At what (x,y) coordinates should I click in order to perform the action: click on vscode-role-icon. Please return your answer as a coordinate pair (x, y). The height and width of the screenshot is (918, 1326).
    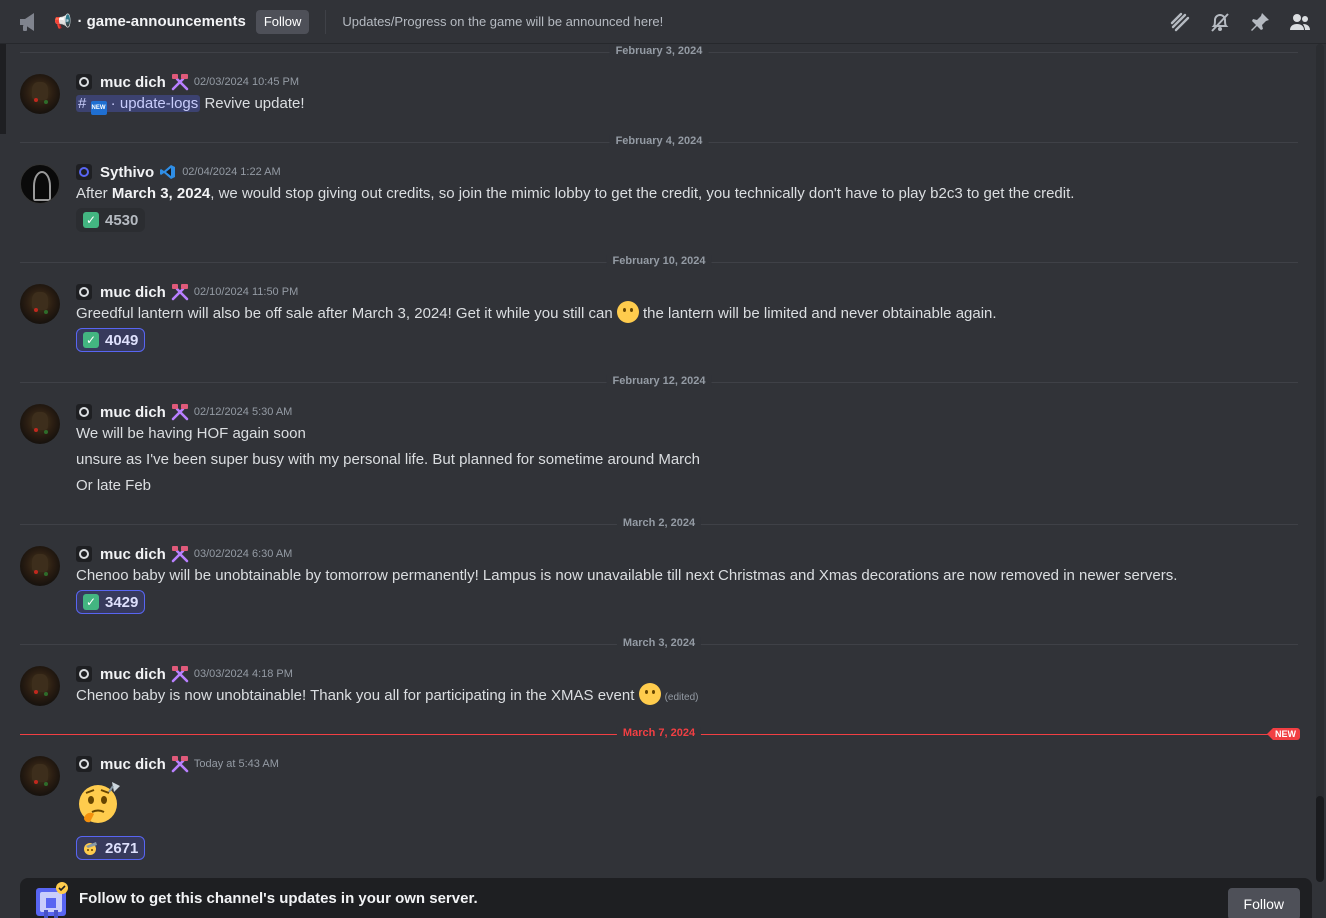
    Looking at the image, I should click on (168, 172).